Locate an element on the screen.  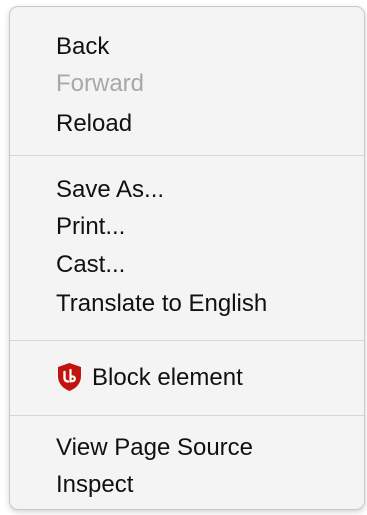
menu-item-translate: Translate to English is located at coordinates (161, 304).